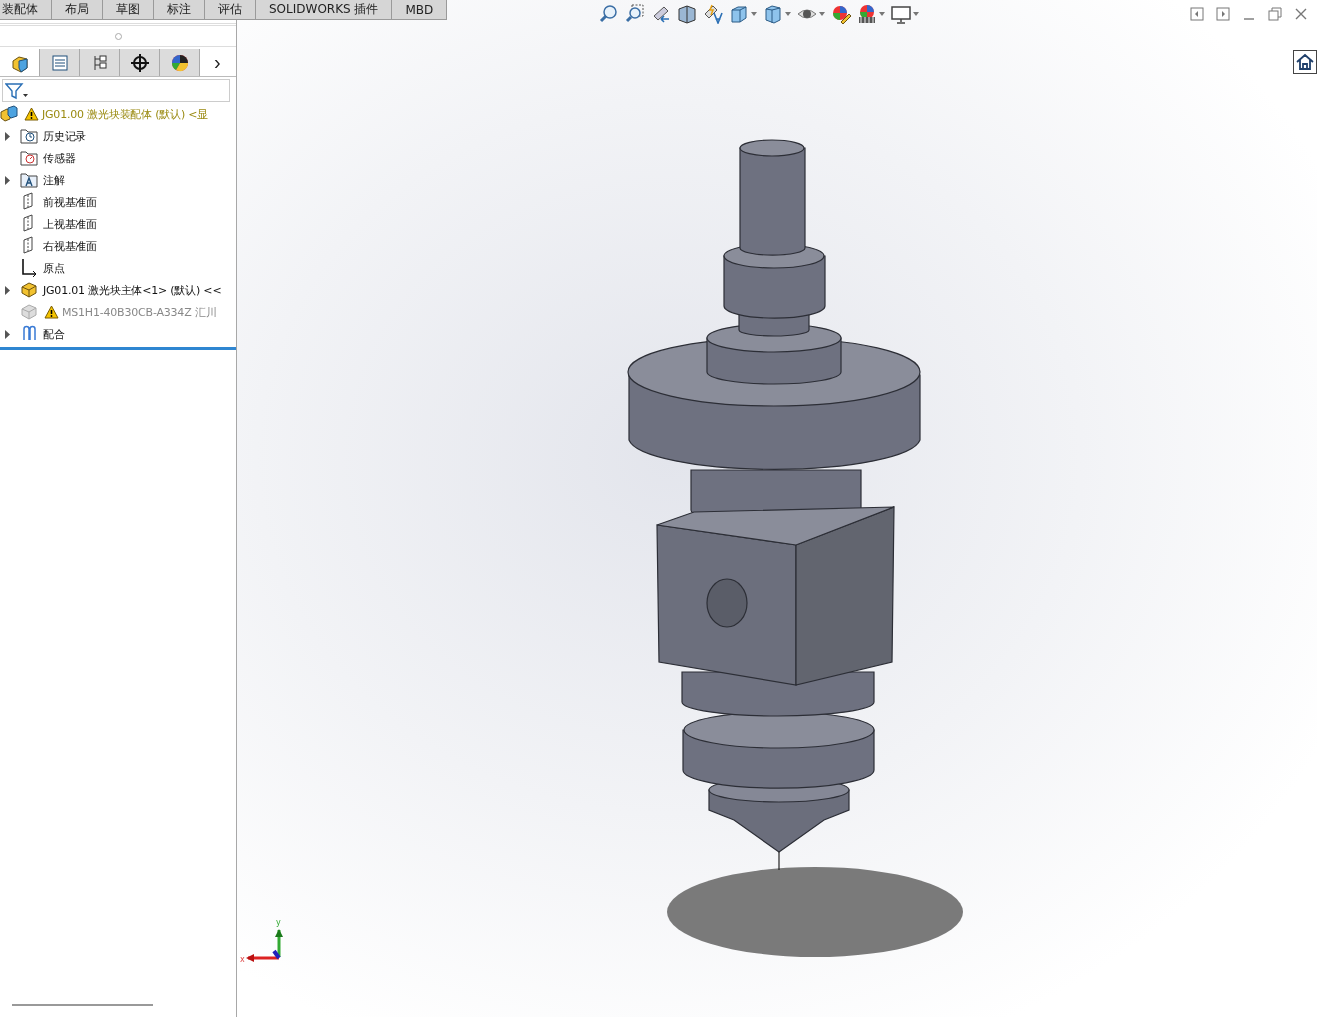 This screenshot has height=1017, width=1317. What do you see at coordinates (743, 14) in the screenshot?
I see `view-orientation-icon` at bounding box center [743, 14].